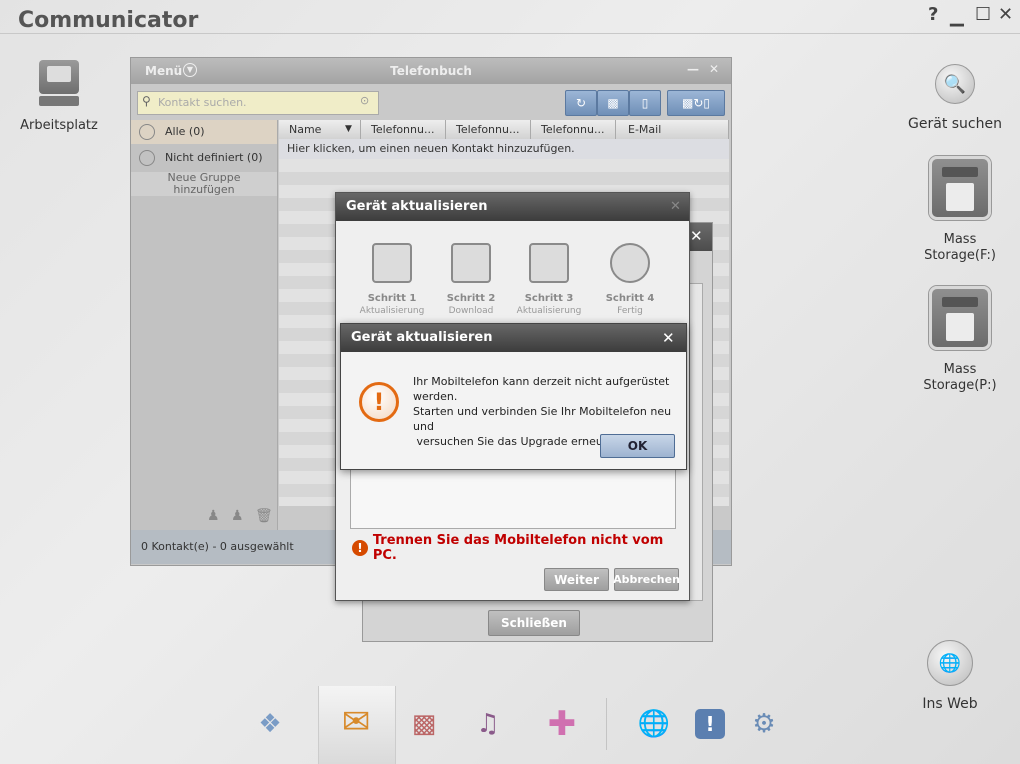 Image resolution: width=1020 pixels, height=764 pixels. I want to click on globe-upload-icon: 🌐, so click(654, 724).